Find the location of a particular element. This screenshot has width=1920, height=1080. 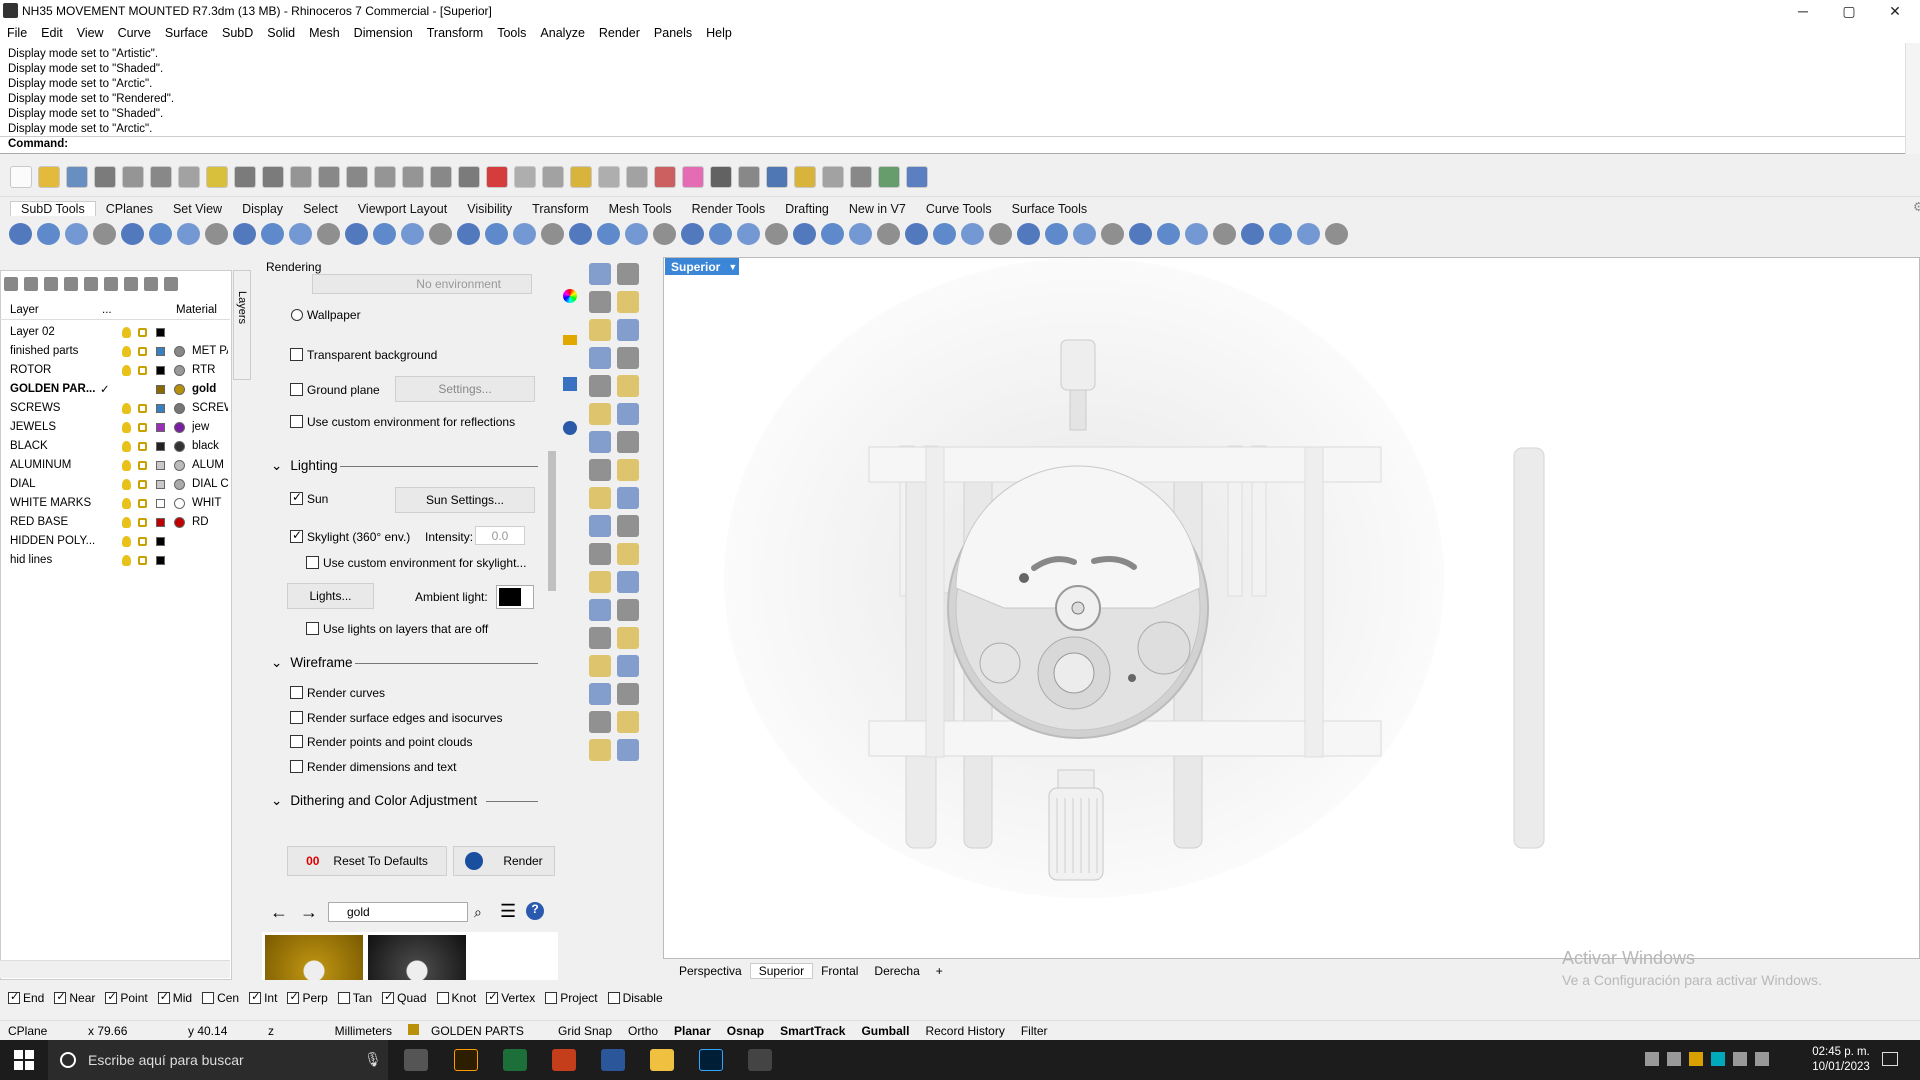

osnap-point: Point is located at coordinates (126, 997).